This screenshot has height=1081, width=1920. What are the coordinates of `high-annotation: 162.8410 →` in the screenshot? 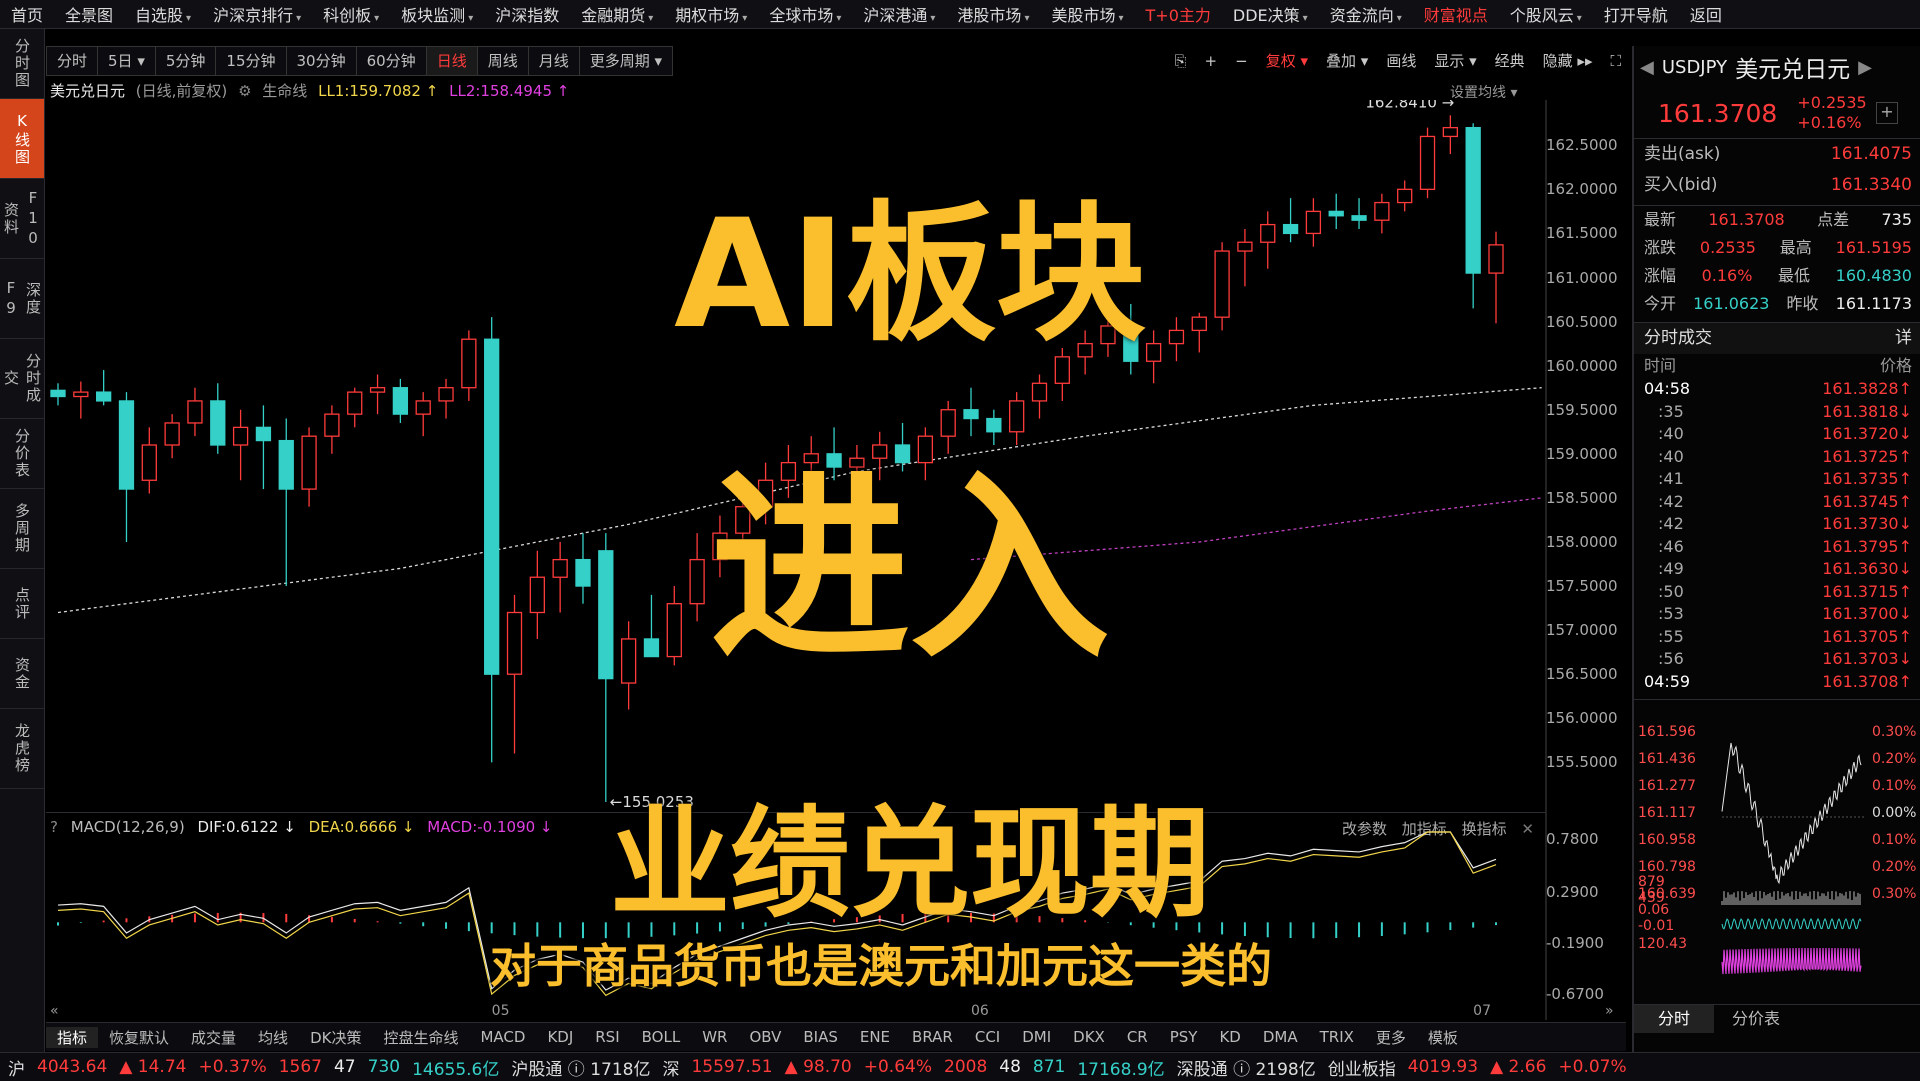 It's located at (1409, 105).